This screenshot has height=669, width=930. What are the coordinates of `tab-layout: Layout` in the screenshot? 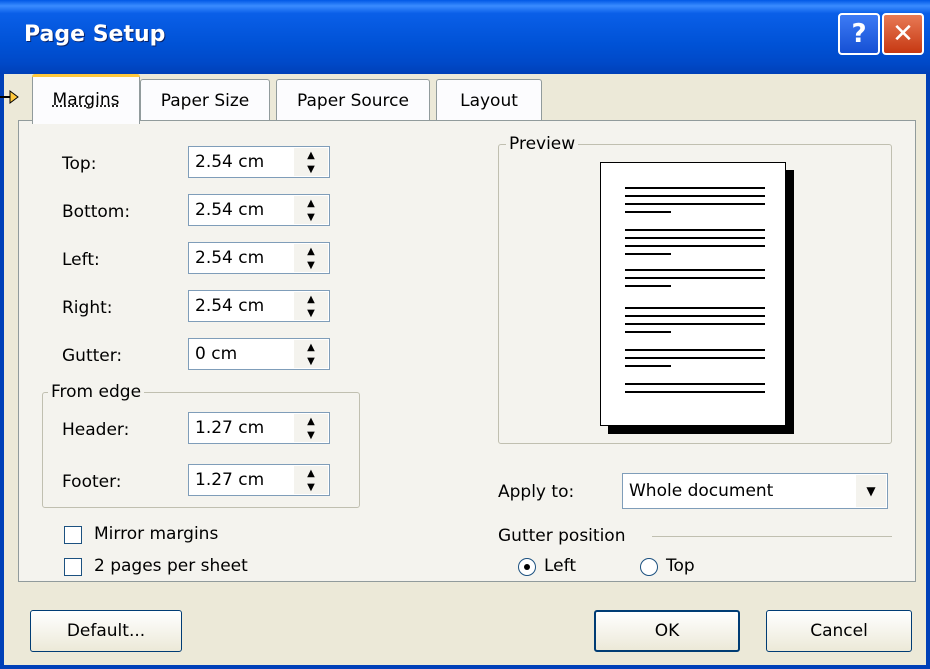 It's located at (489, 100).